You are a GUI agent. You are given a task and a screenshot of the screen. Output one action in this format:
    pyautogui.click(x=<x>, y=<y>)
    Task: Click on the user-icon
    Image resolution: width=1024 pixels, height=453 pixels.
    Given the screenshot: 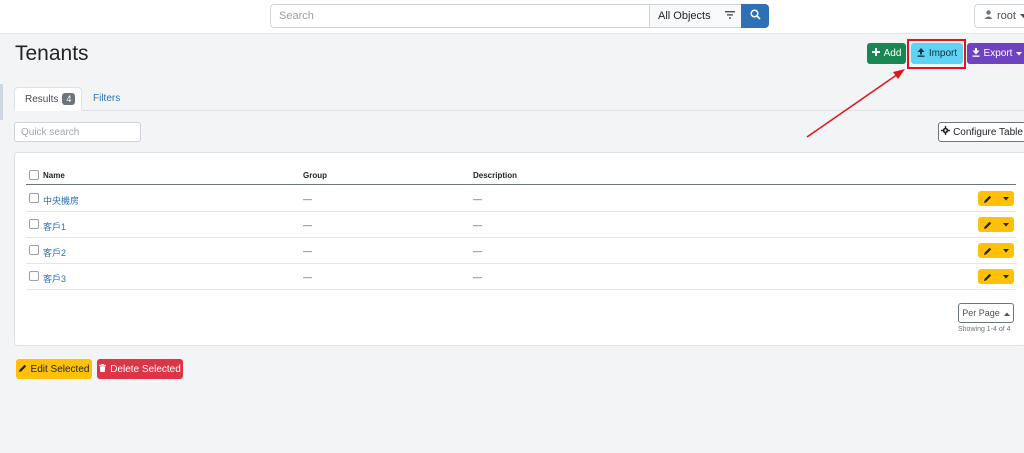 What is the action you would take?
    pyautogui.click(x=988, y=16)
    